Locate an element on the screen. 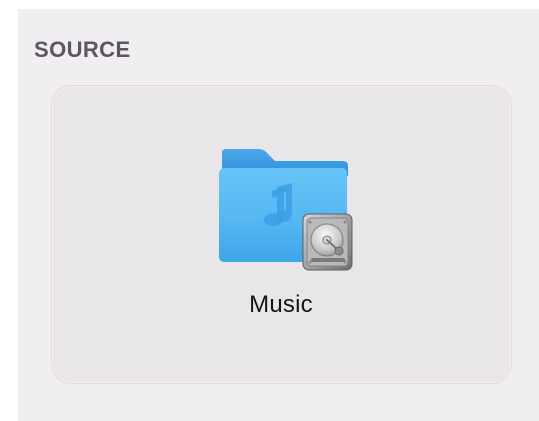 The height and width of the screenshot is (421, 539). hard-drive-icon is located at coordinates (328, 242).